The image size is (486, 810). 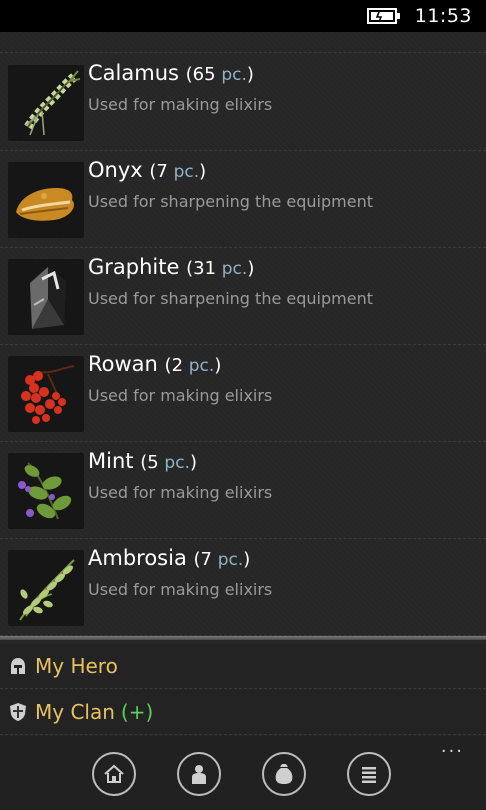 I want to click on list-item-calamus: Calamus (65 pc.) Used for making elixirs, so click(x=243, y=102).